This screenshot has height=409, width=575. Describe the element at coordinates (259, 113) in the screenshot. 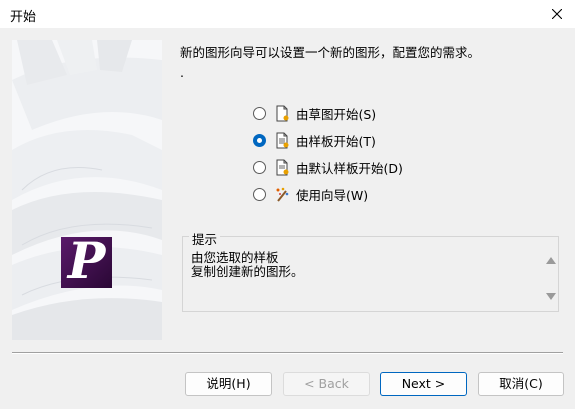

I see `radio-from-sketch` at that location.